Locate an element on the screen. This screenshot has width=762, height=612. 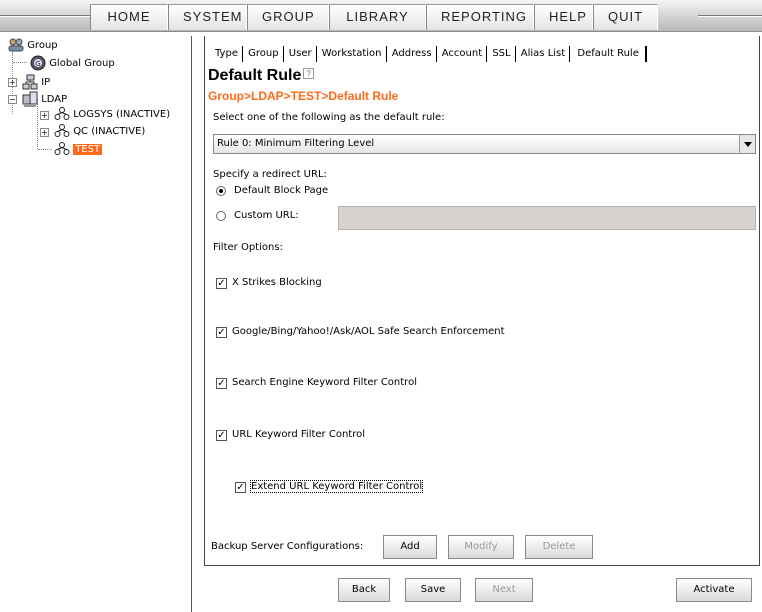
save-button: Save is located at coordinates (433, 590).